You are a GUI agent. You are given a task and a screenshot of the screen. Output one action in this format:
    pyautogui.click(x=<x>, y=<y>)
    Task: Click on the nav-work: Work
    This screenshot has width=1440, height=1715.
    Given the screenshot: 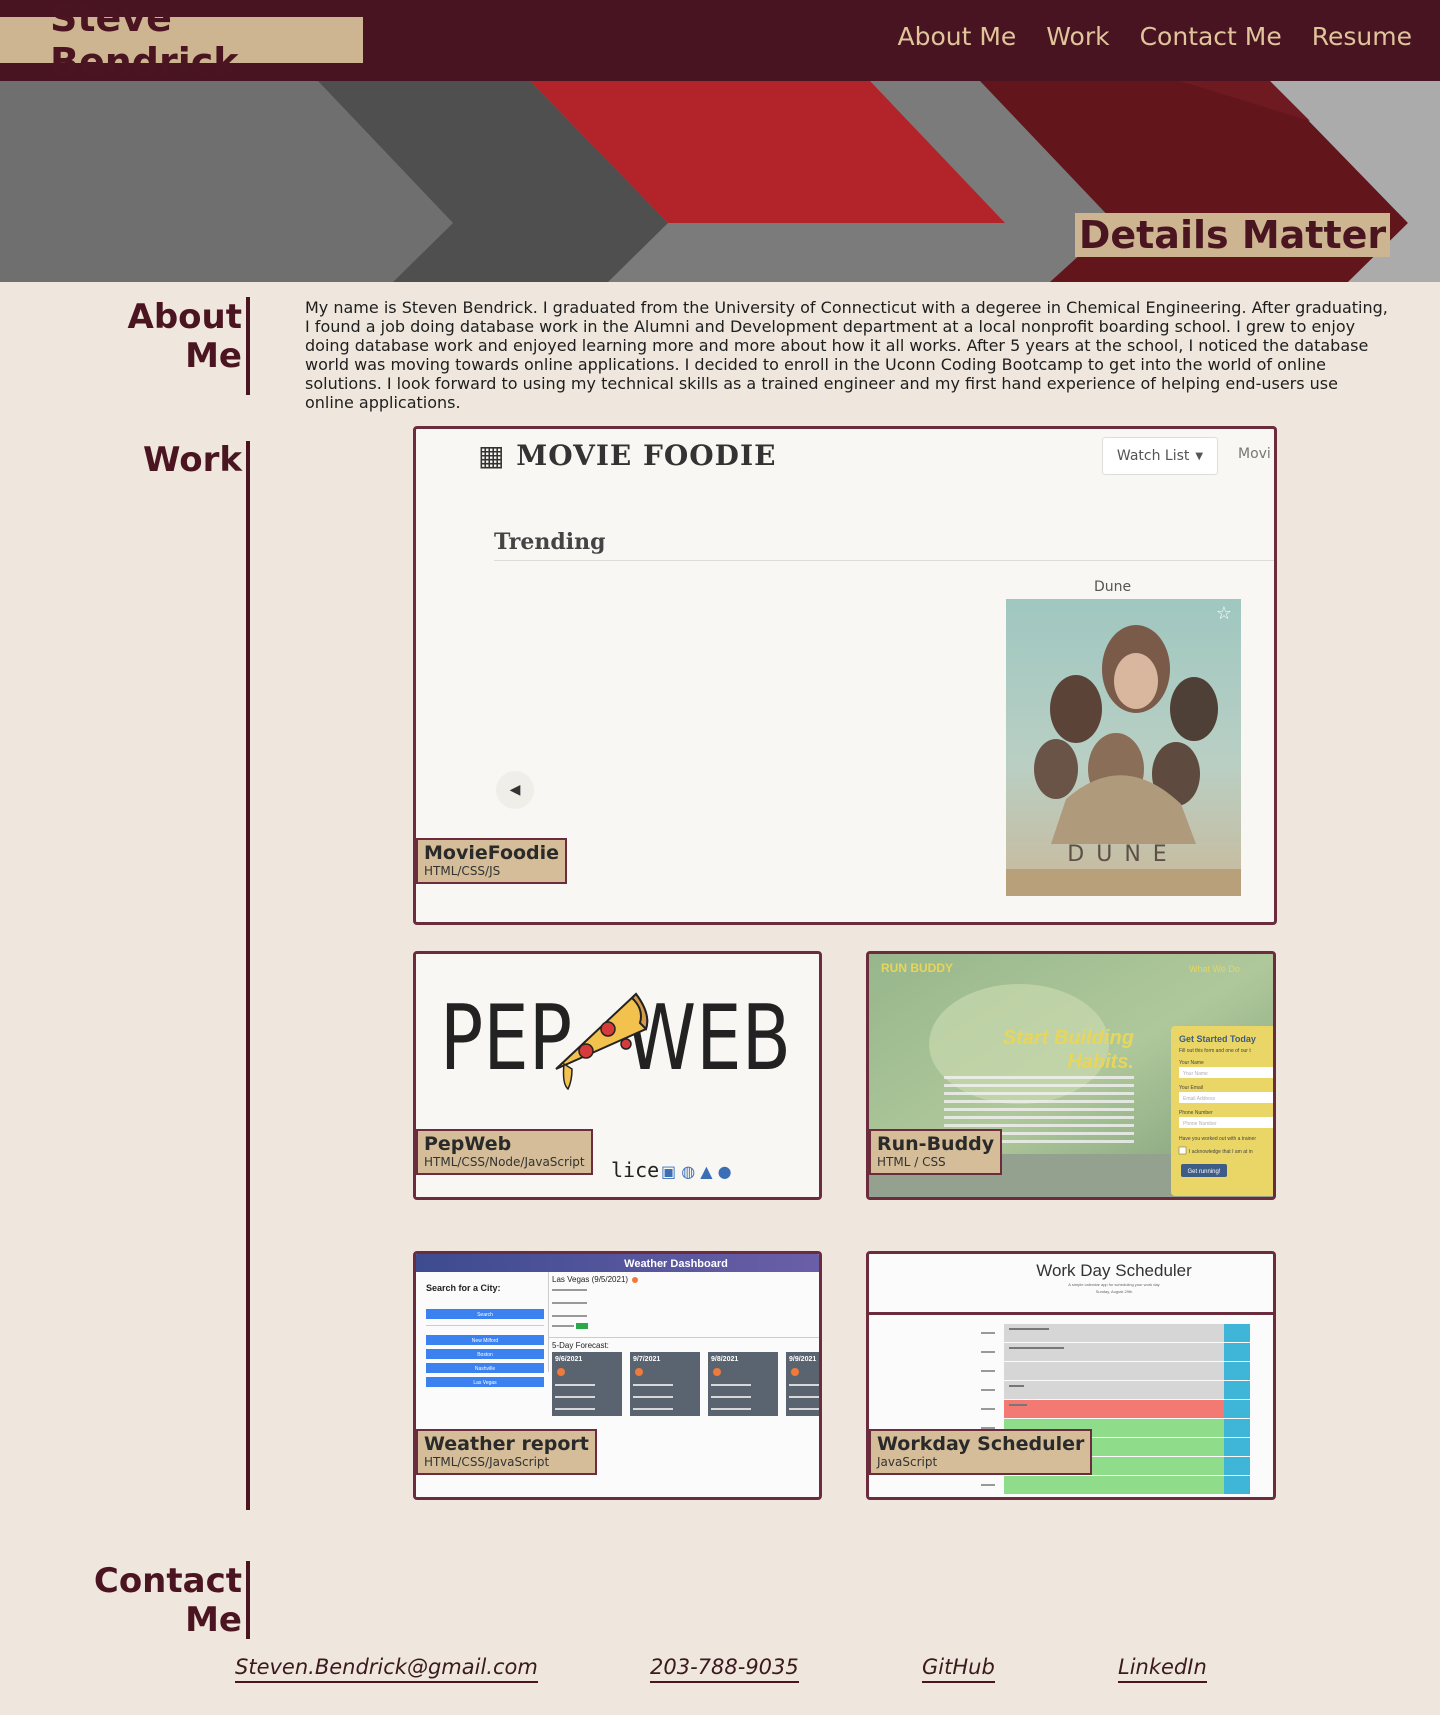 What is the action you would take?
    pyautogui.click(x=1077, y=36)
    